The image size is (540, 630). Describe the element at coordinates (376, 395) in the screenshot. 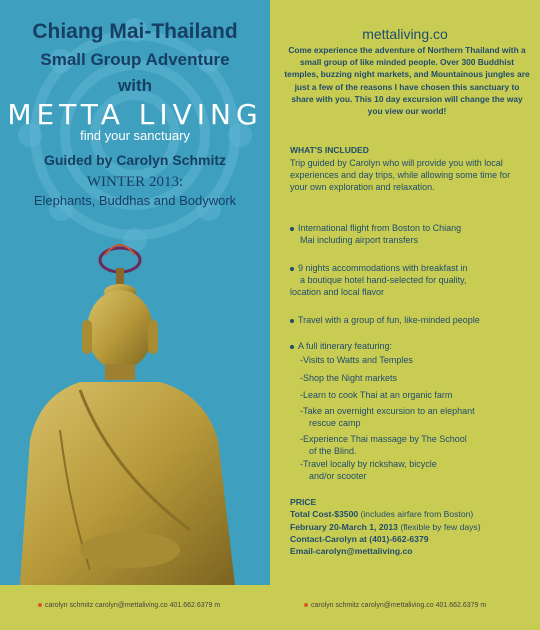

I see `itinerary-text: -Learn to cook Thai at an organic farm` at that location.